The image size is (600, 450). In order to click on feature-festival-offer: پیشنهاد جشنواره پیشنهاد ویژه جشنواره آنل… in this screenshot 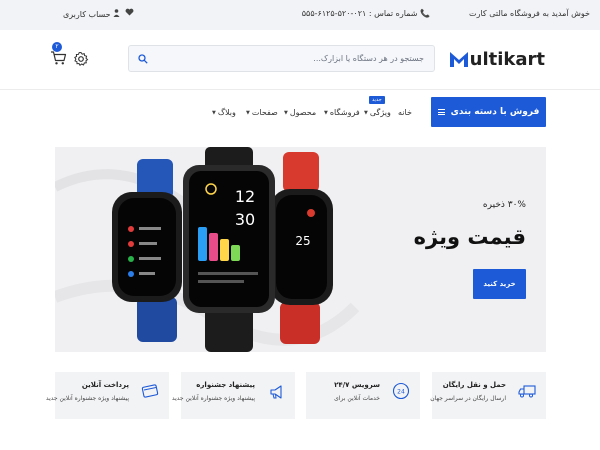, I will do `click(233, 395)`.